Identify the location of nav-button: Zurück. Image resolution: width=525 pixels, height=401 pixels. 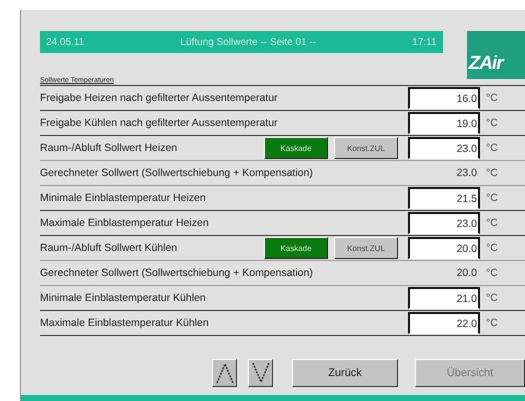
(345, 373).